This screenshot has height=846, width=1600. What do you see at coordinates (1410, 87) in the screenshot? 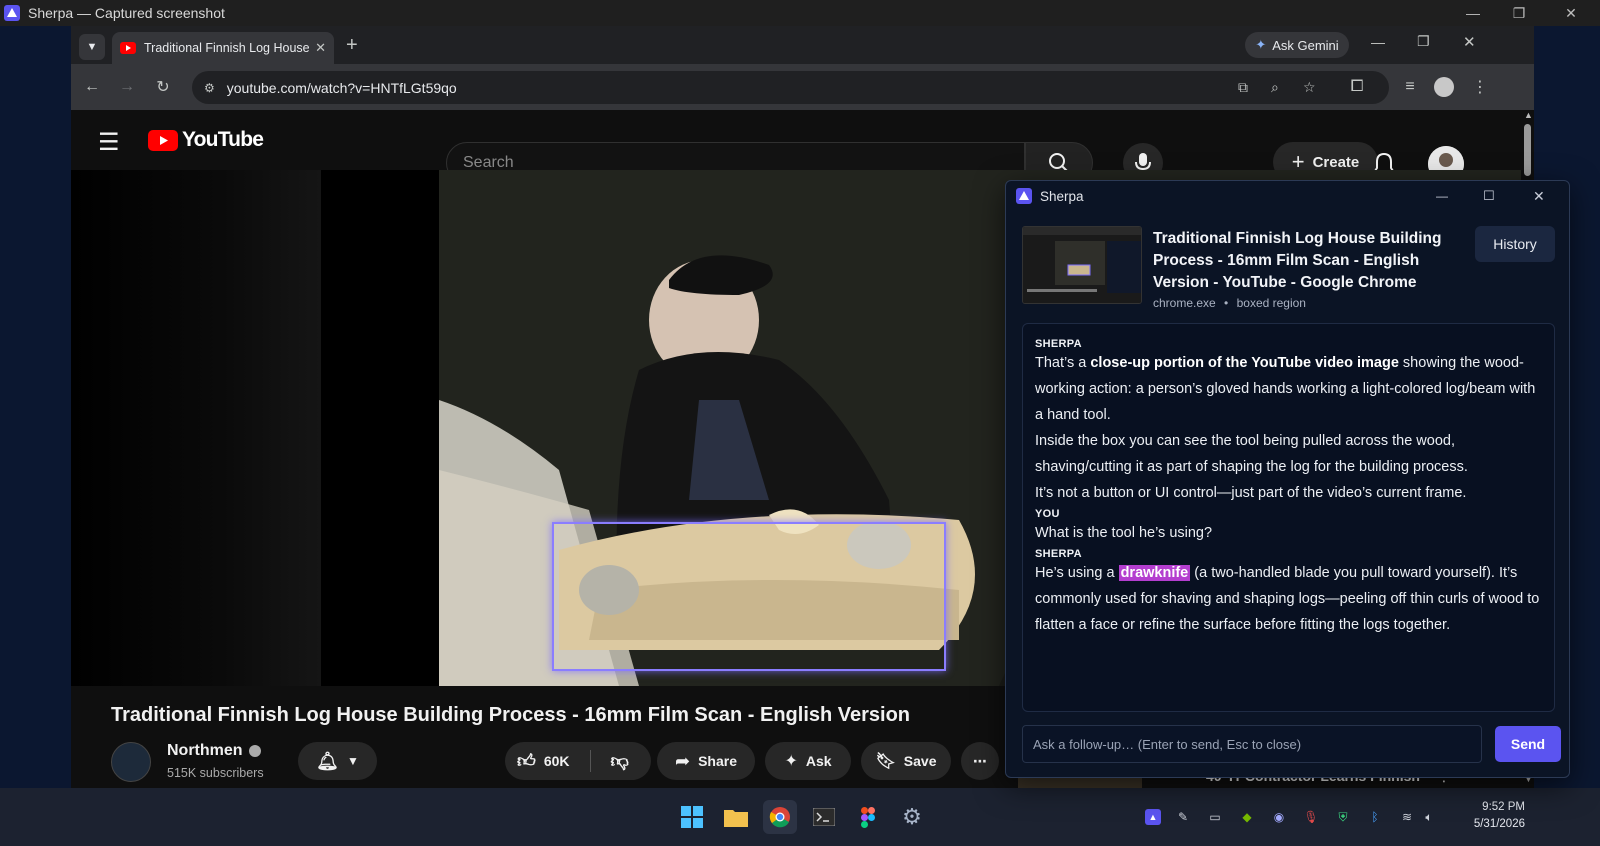
I see `media-controls-button: ≡` at bounding box center [1410, 87].